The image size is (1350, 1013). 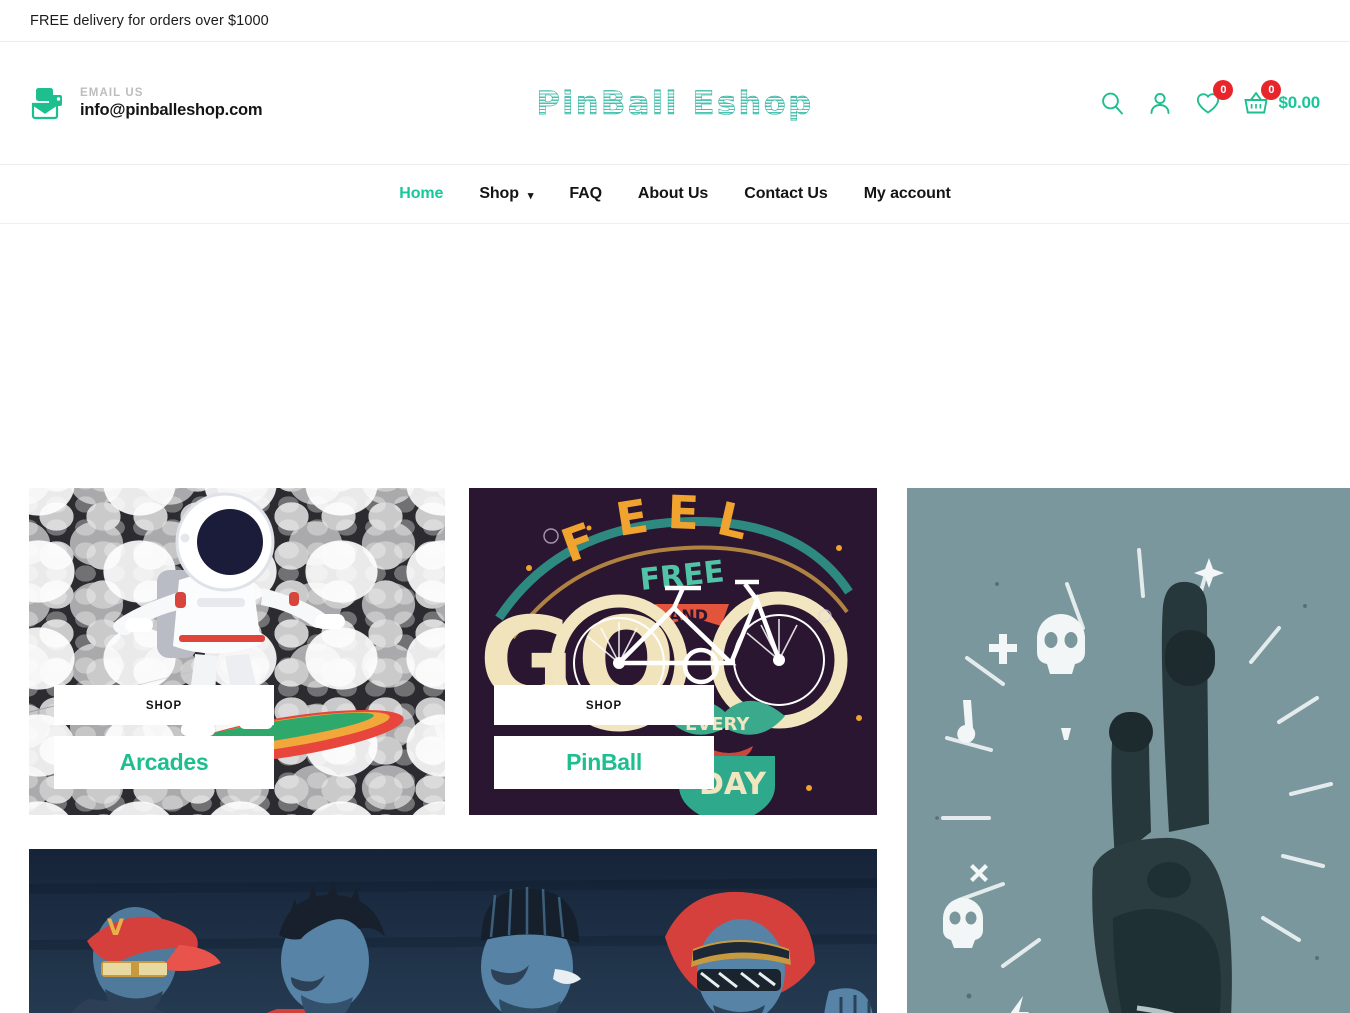 What do you see at coordinates (237, 651) in the screenshot?
I see `category-card-arcades: SHOP Arcades` at bounding box center [237, 651].